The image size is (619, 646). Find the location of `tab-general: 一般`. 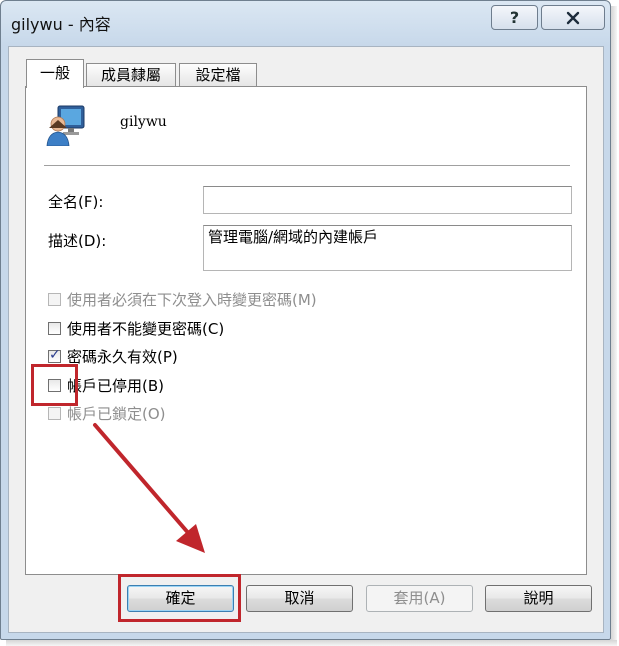

tab-general: 一般 is located at coordinates (55, 73).